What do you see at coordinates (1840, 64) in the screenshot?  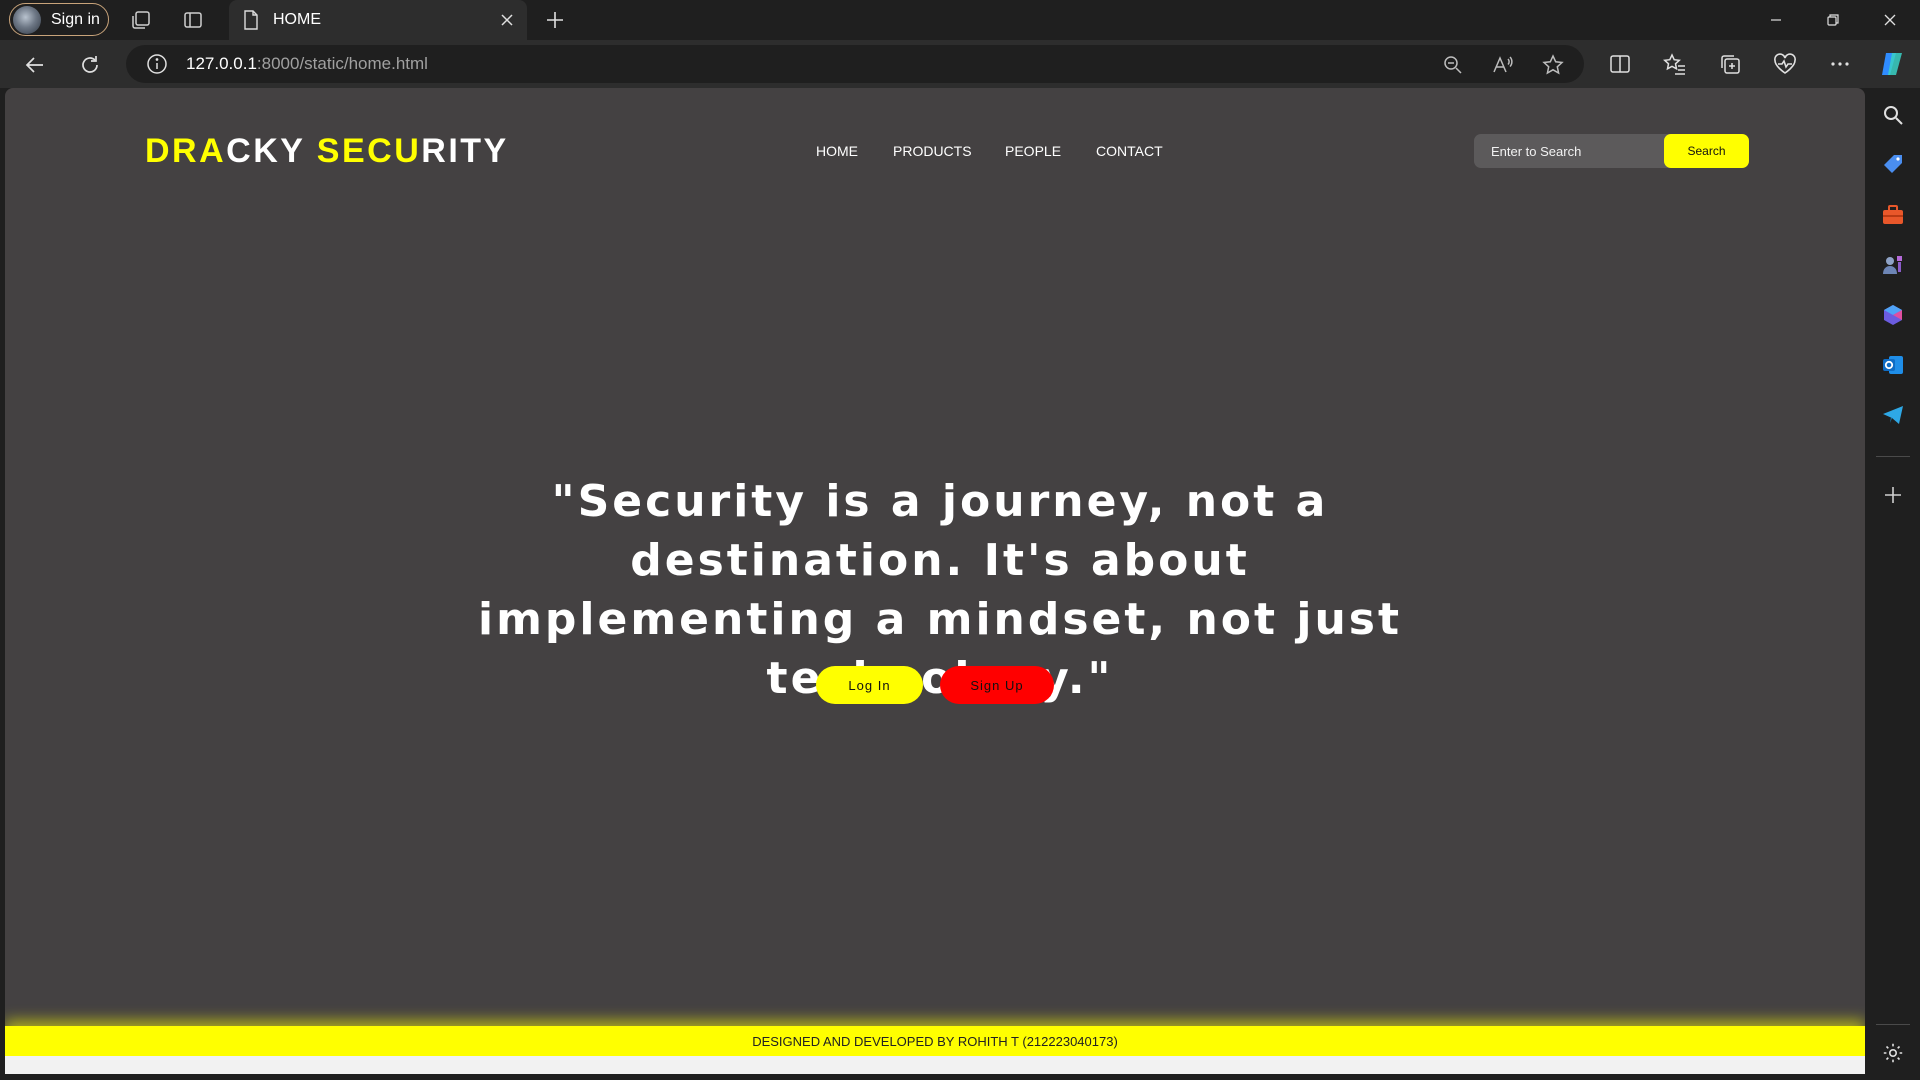 I see `more-options-icon` at bounding box center [1840, 64].